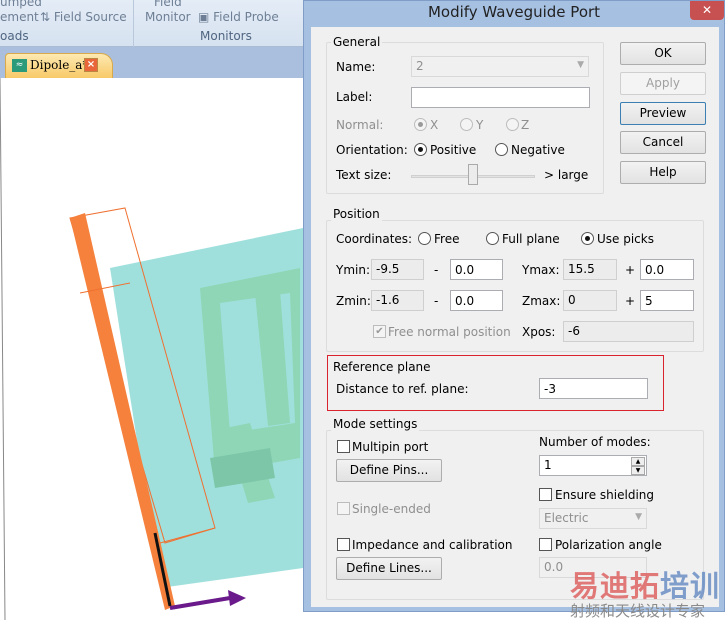  I want to click on orientation-negative-label: Negative, so click(538, 150).